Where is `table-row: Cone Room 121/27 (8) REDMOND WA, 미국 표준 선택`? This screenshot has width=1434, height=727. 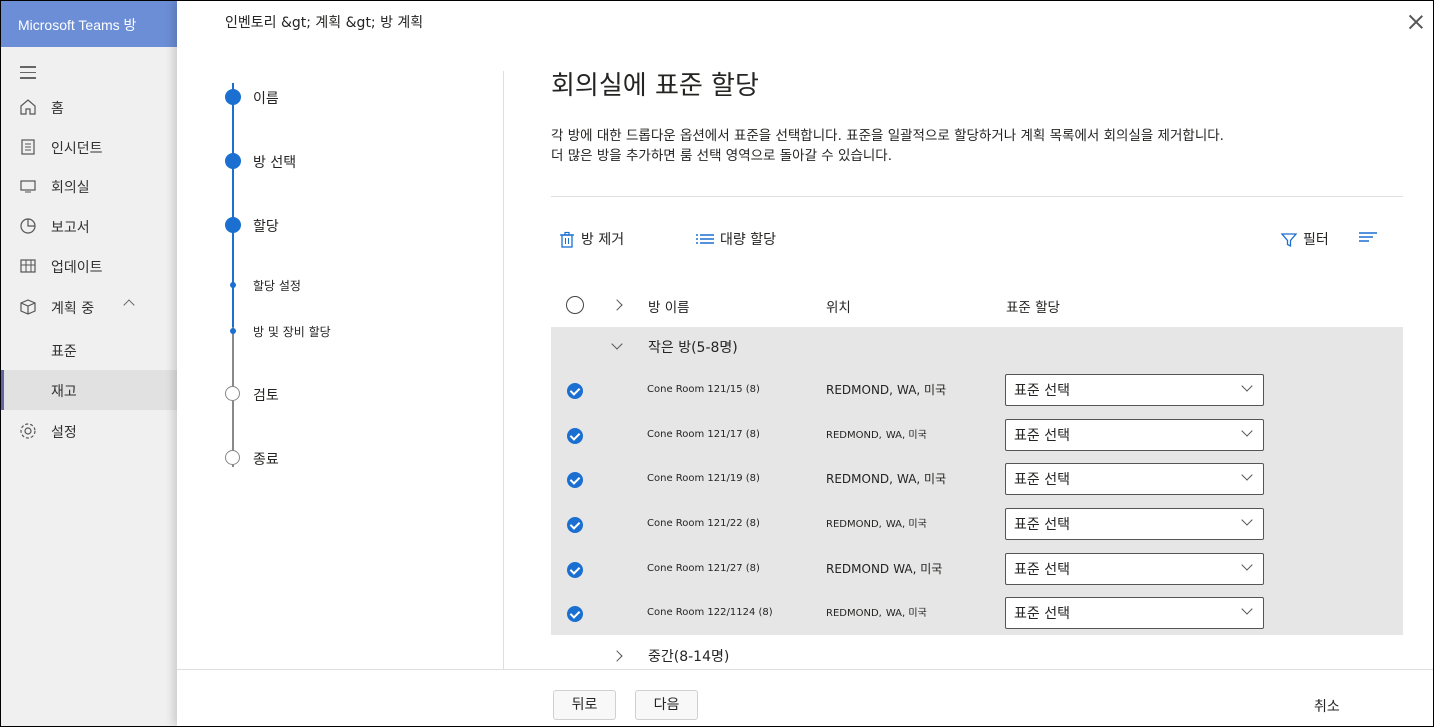
table-row: Cone Room 121/27 (8) REDMOND WA, 미국 표준 선택 is located at coordinates (977, 575).